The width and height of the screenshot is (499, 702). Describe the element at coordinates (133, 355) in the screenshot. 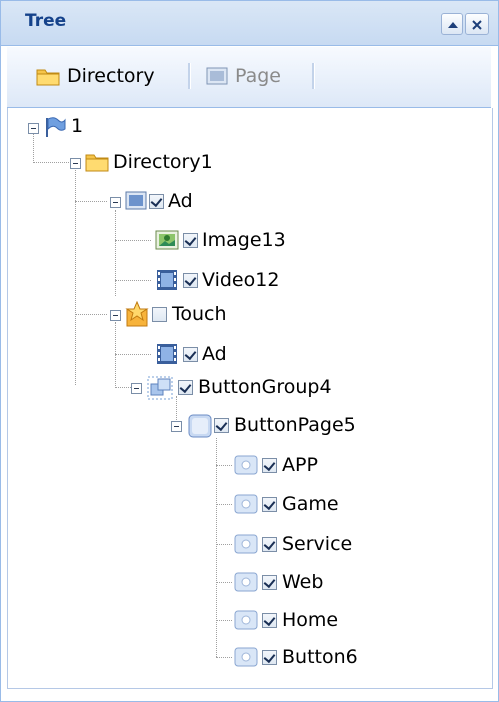

I see `tree-node-touch-ad: Ad` at that location.